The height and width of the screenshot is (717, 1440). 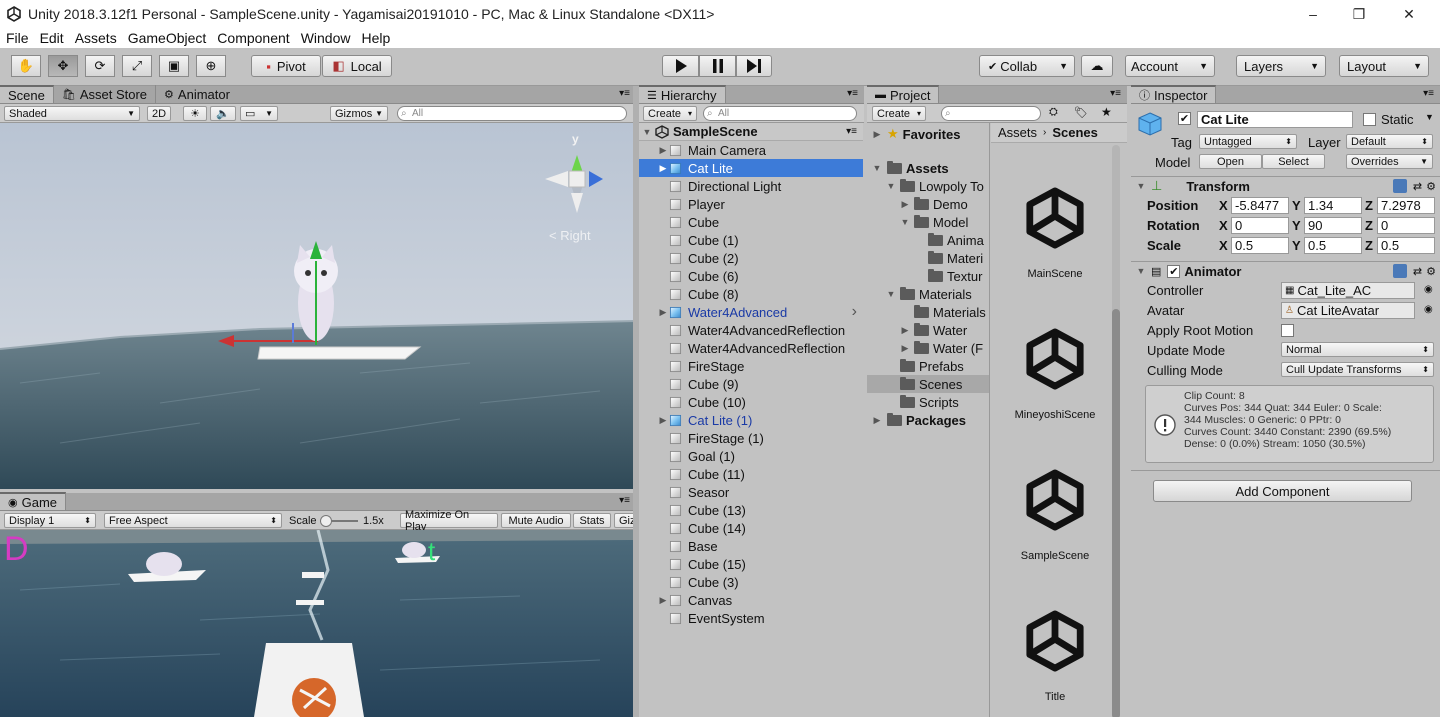 I want to click on menu-assets: Assets, so click(x=95, y=38).